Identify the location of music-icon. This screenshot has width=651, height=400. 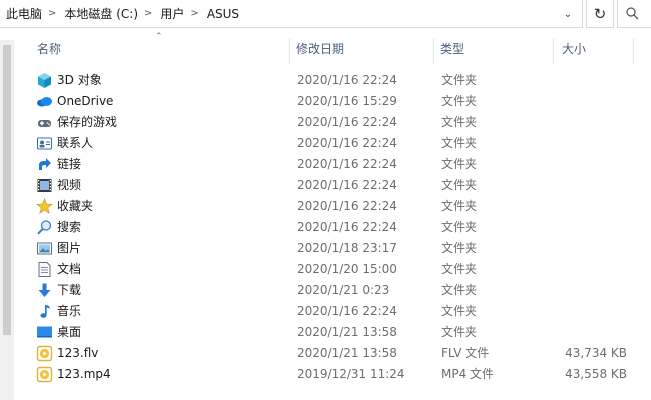
(44, 311).